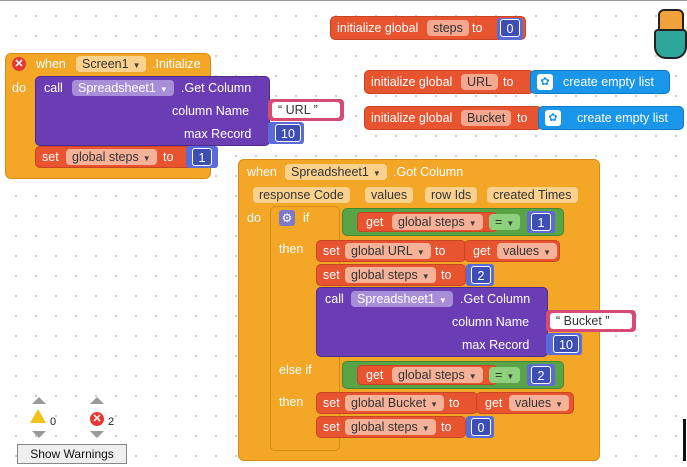  What do you see at coordinates (334, 299) in the screenshot?
I see `call-label: call` at bounding box center [334, 299].